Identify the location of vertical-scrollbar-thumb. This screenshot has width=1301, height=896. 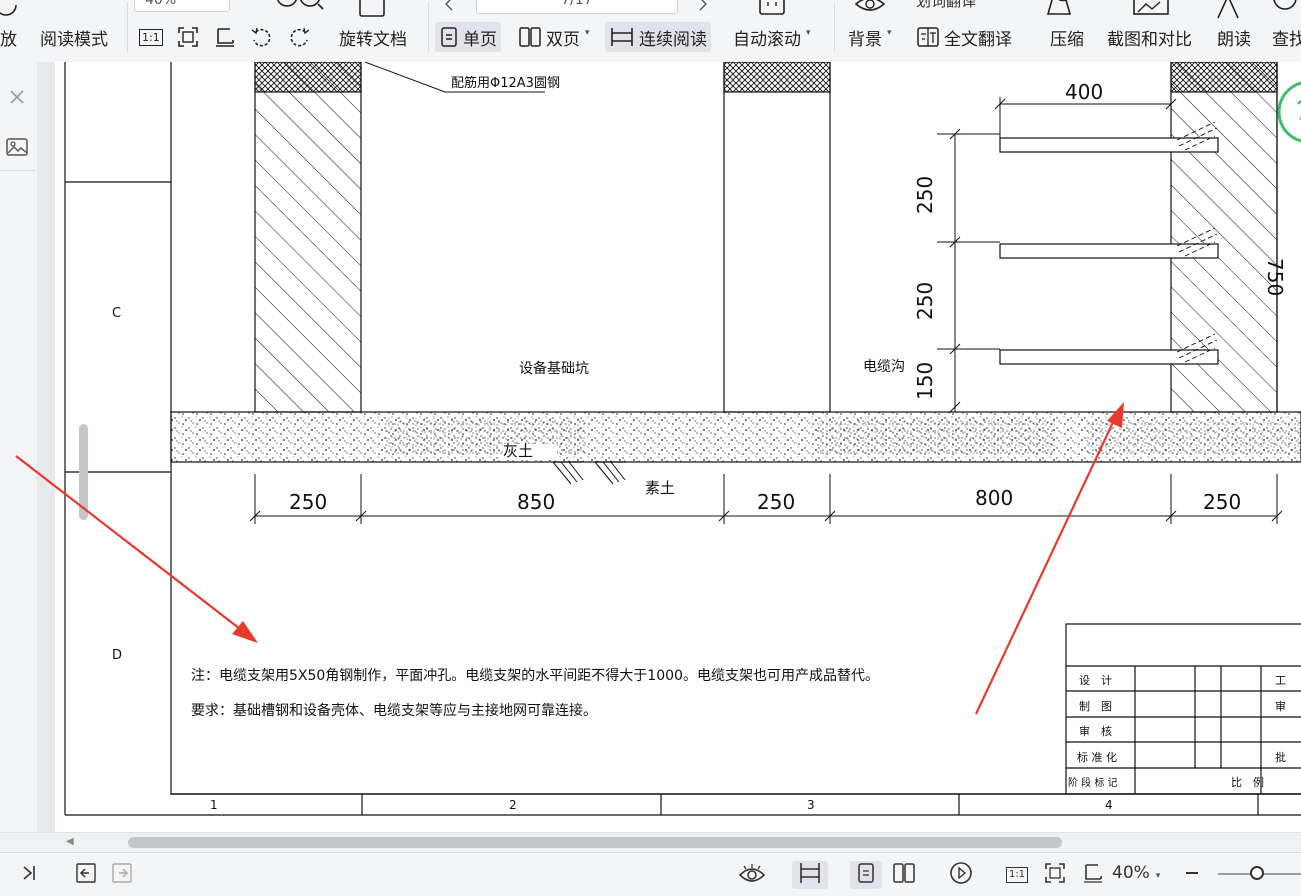
(83, 472).